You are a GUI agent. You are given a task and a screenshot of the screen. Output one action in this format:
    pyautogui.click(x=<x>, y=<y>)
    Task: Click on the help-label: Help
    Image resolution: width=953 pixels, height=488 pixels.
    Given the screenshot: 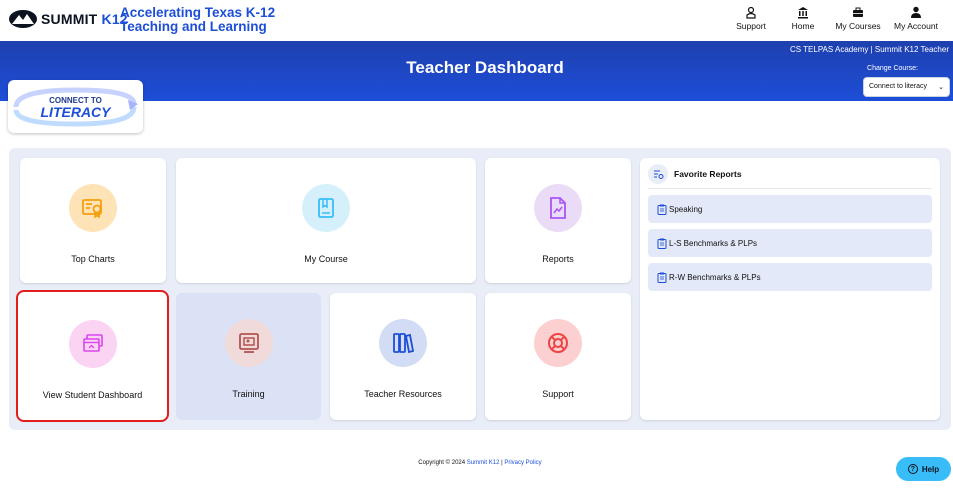 What is the action you would take?
    pyautogui.click(x=930, y=469)
    